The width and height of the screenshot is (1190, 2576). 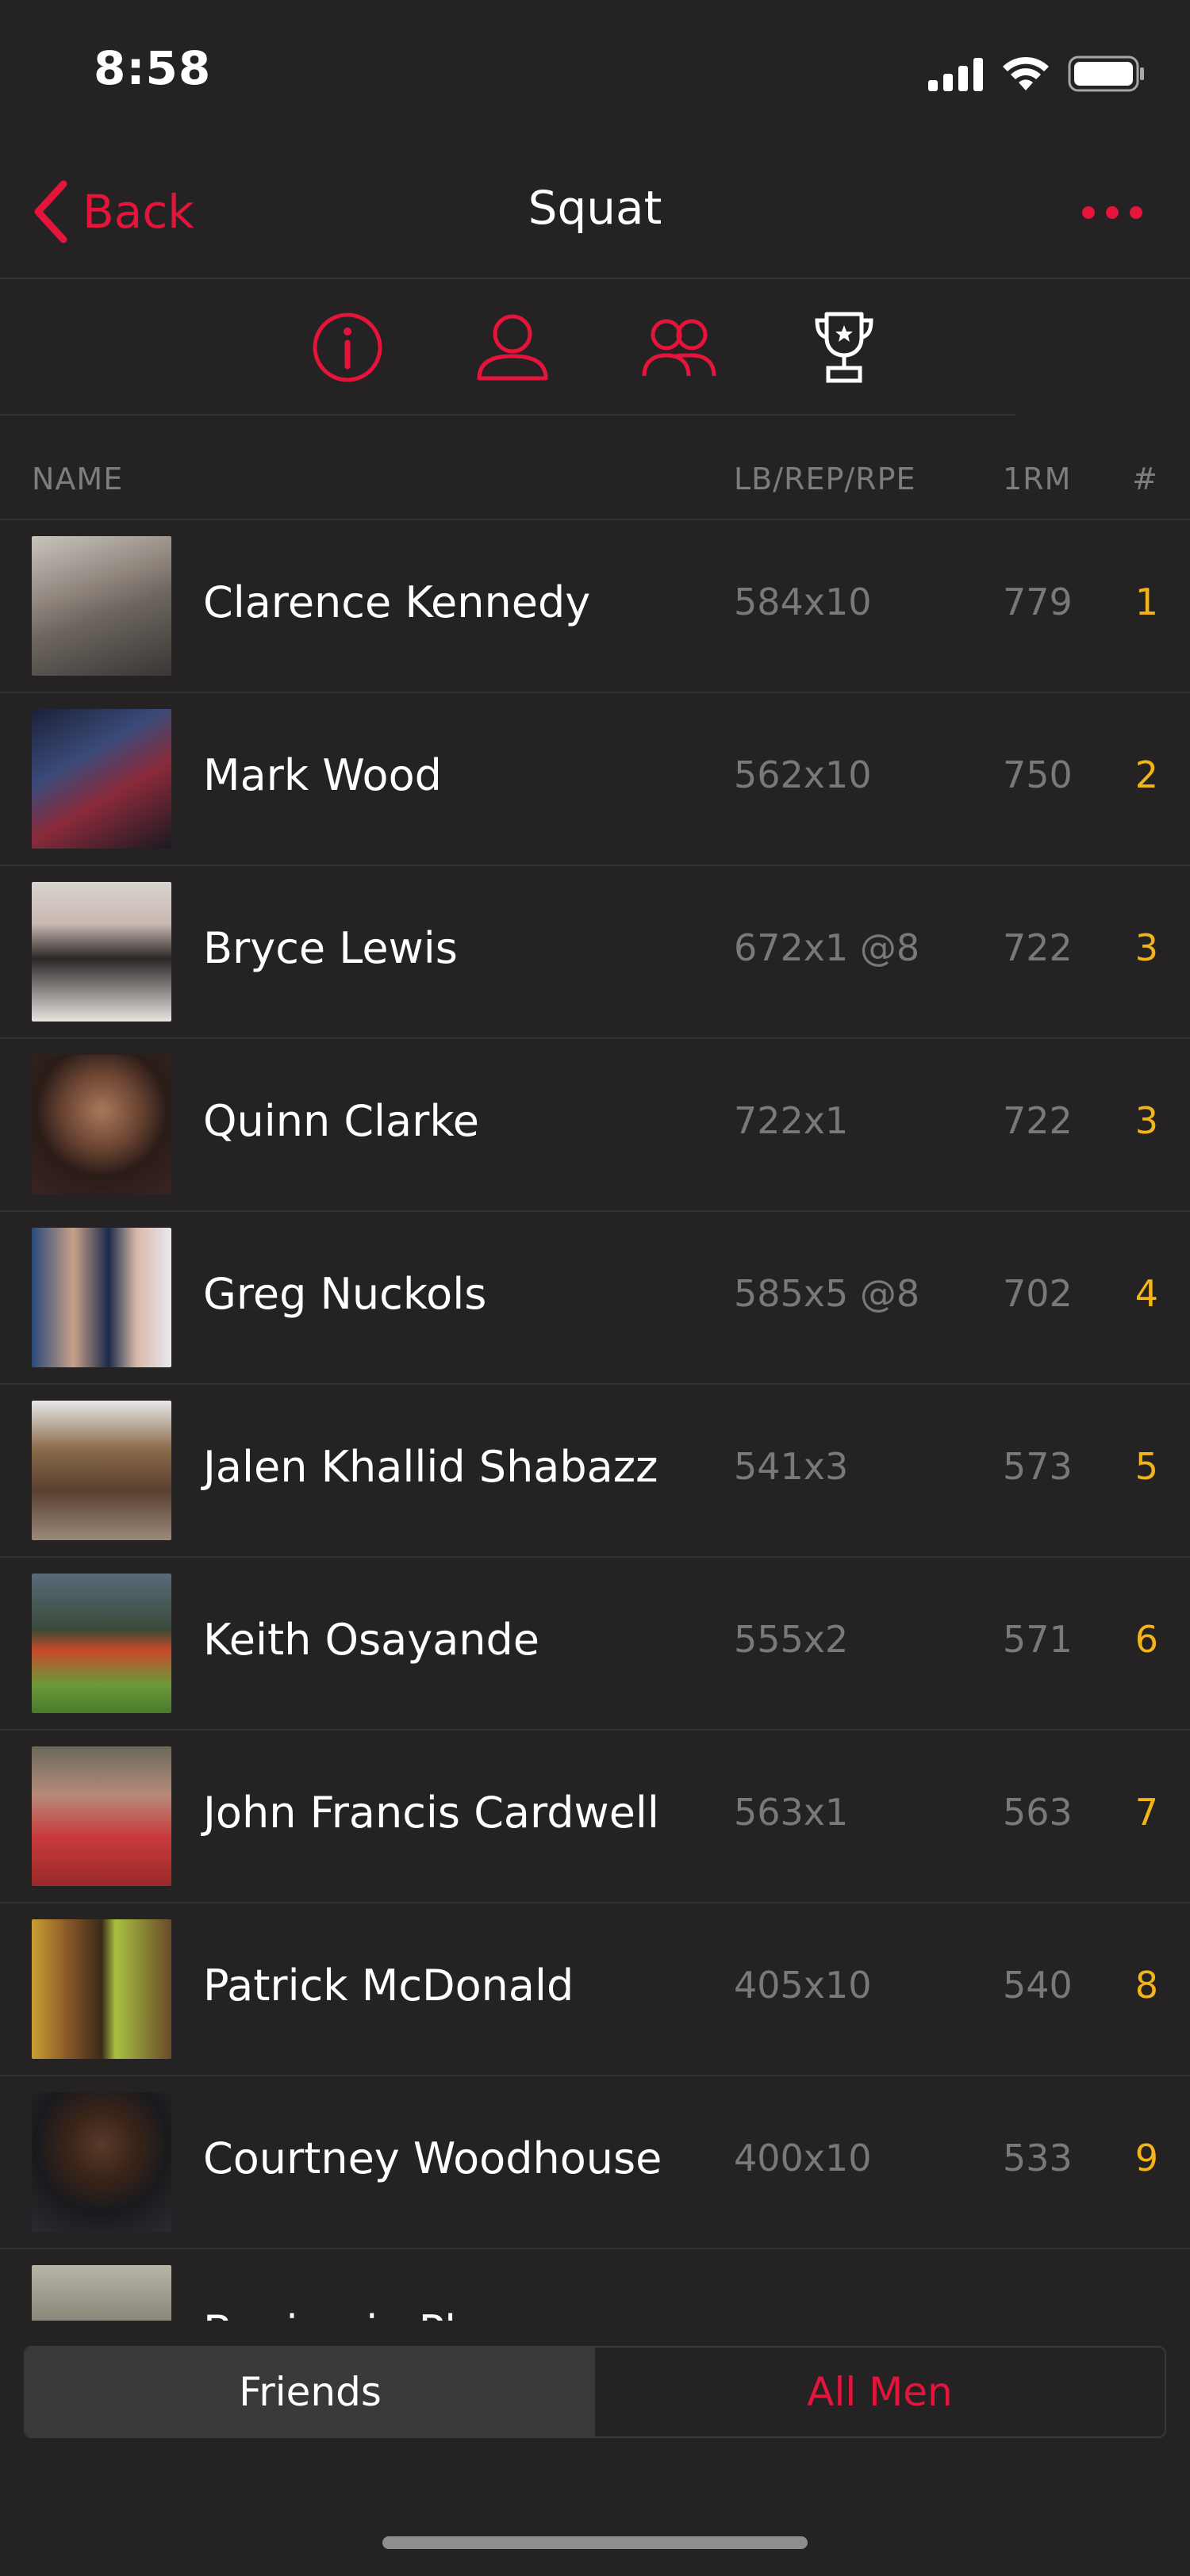 I want to click on leaderboard-row: Quinn Clarke 722x1 722 3, so click(x=595, y=1125).